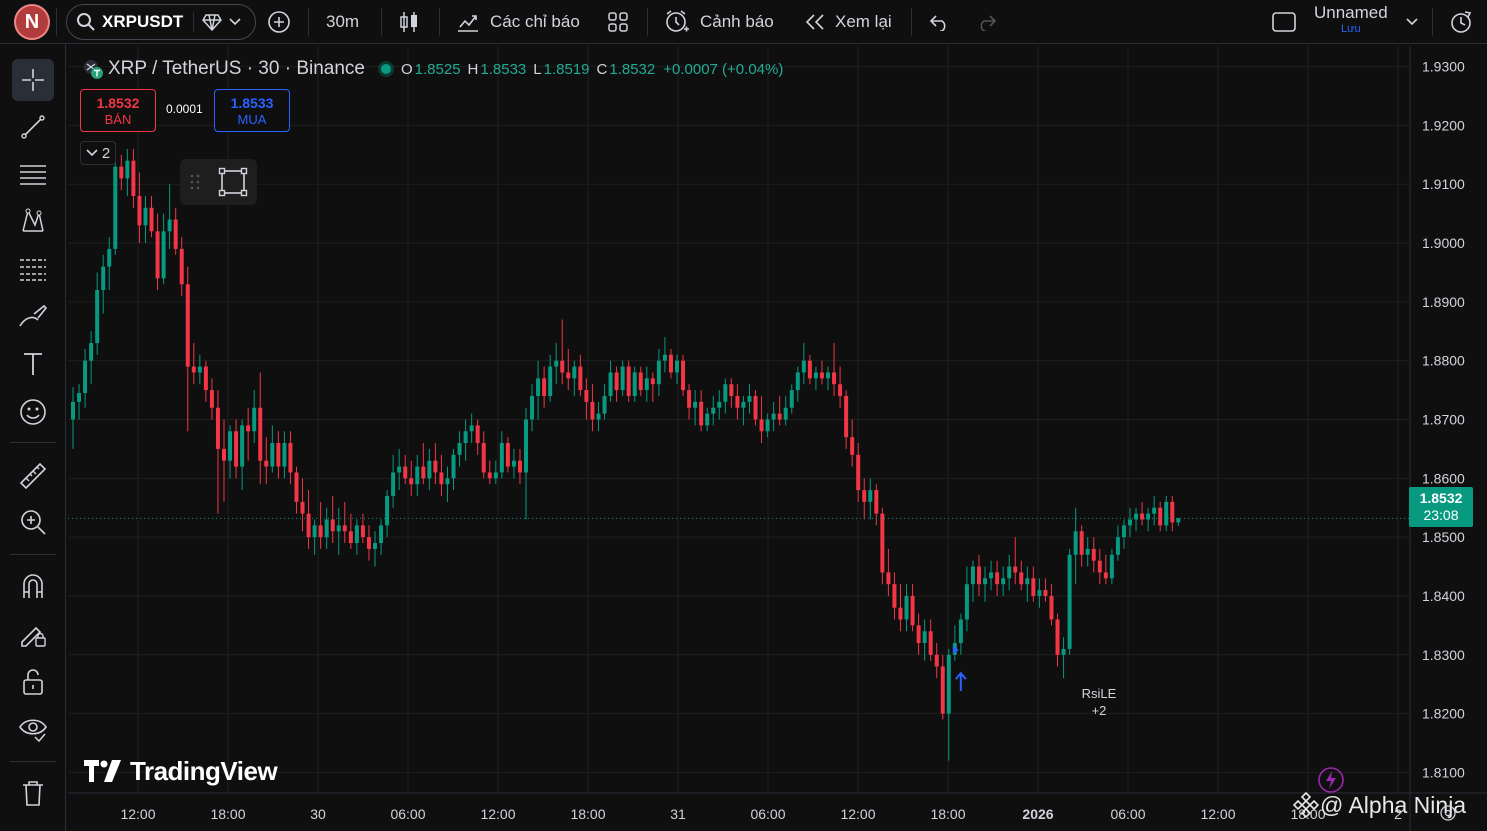 Image resolution: width=1487 pixels, height=831 pixels. I want to click on trend-line-icon, so click(33, 127).